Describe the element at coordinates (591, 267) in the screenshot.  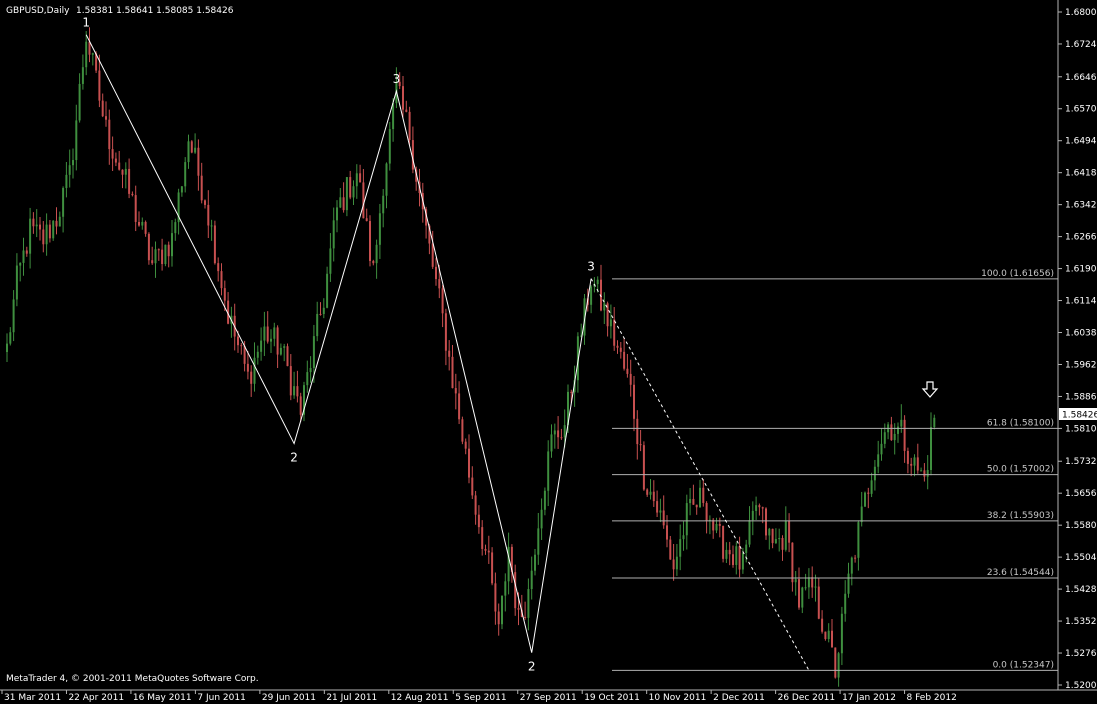
I see `wave-label: 3` at that location.